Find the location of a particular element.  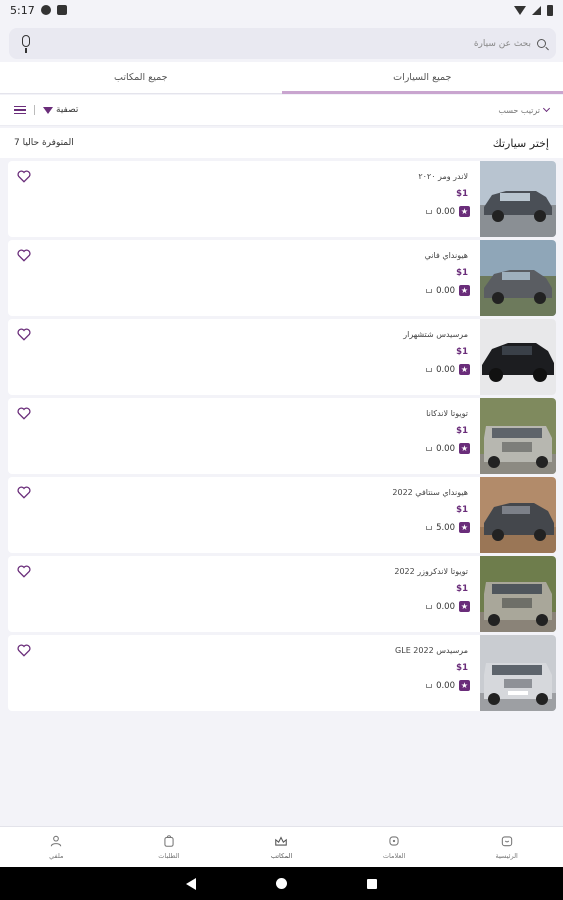

rating-value: 5.00 is located at coordinates (445, 527).